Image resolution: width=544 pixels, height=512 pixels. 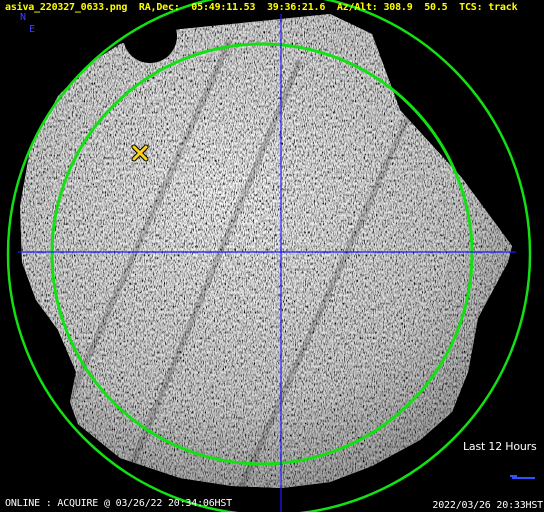 What do you see at coordinates (296, 7) in the screenshot?
I see `dec-value: 39:36:21.6` at bounding box center [296, 7].